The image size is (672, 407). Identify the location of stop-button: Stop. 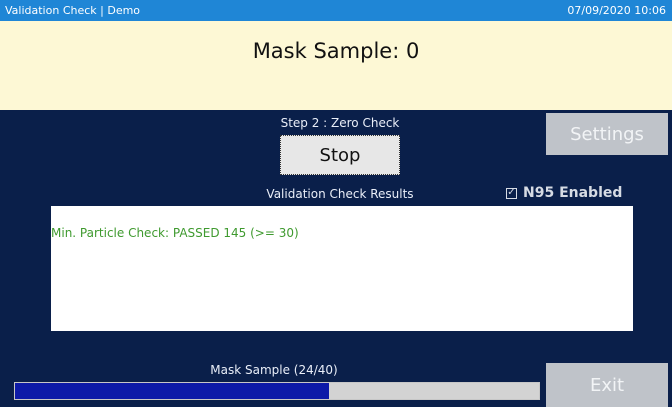
(340, 155).